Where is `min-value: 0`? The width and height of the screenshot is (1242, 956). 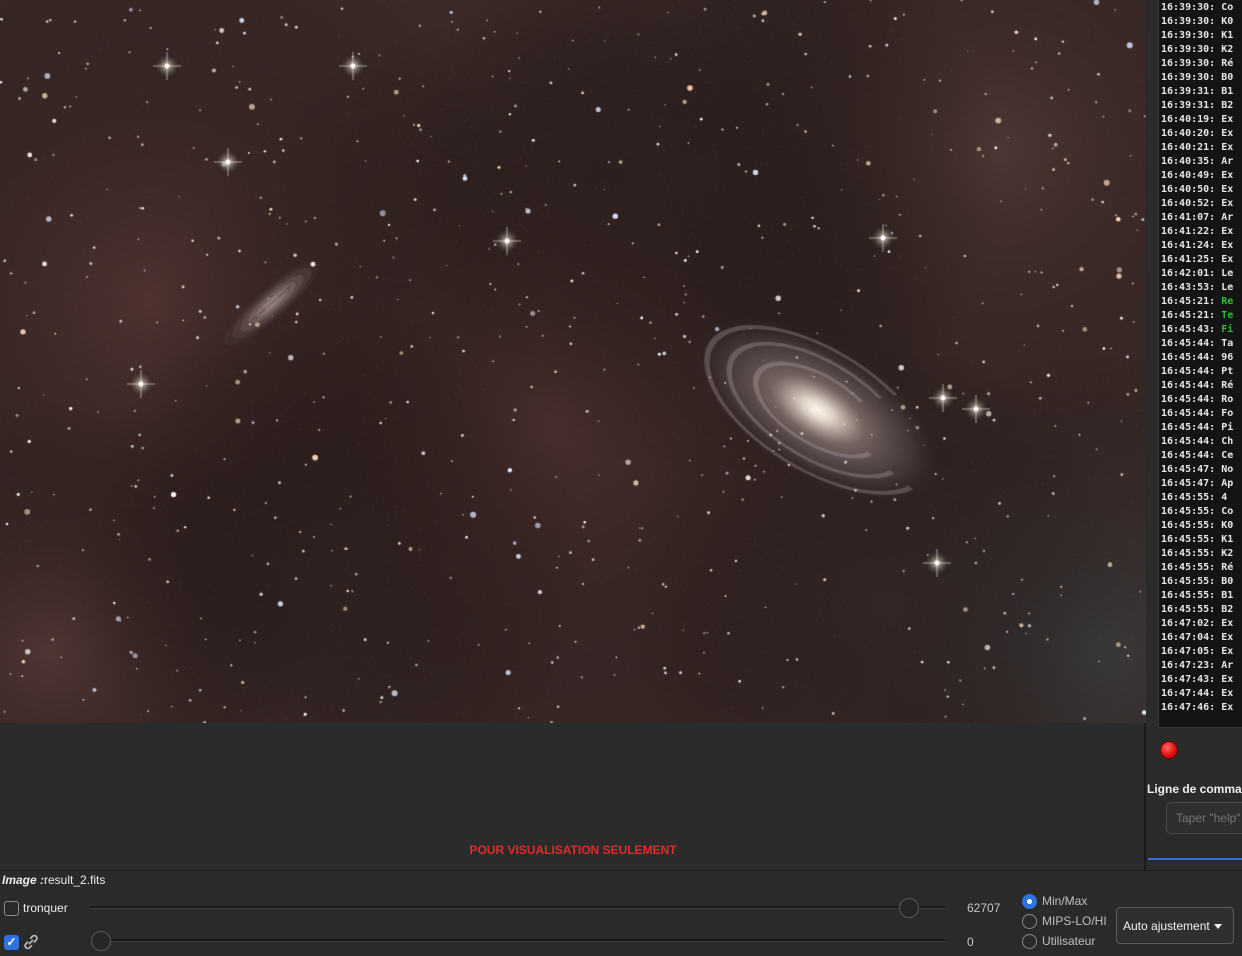 min-value: 0 is located at coordinates (970, 942).